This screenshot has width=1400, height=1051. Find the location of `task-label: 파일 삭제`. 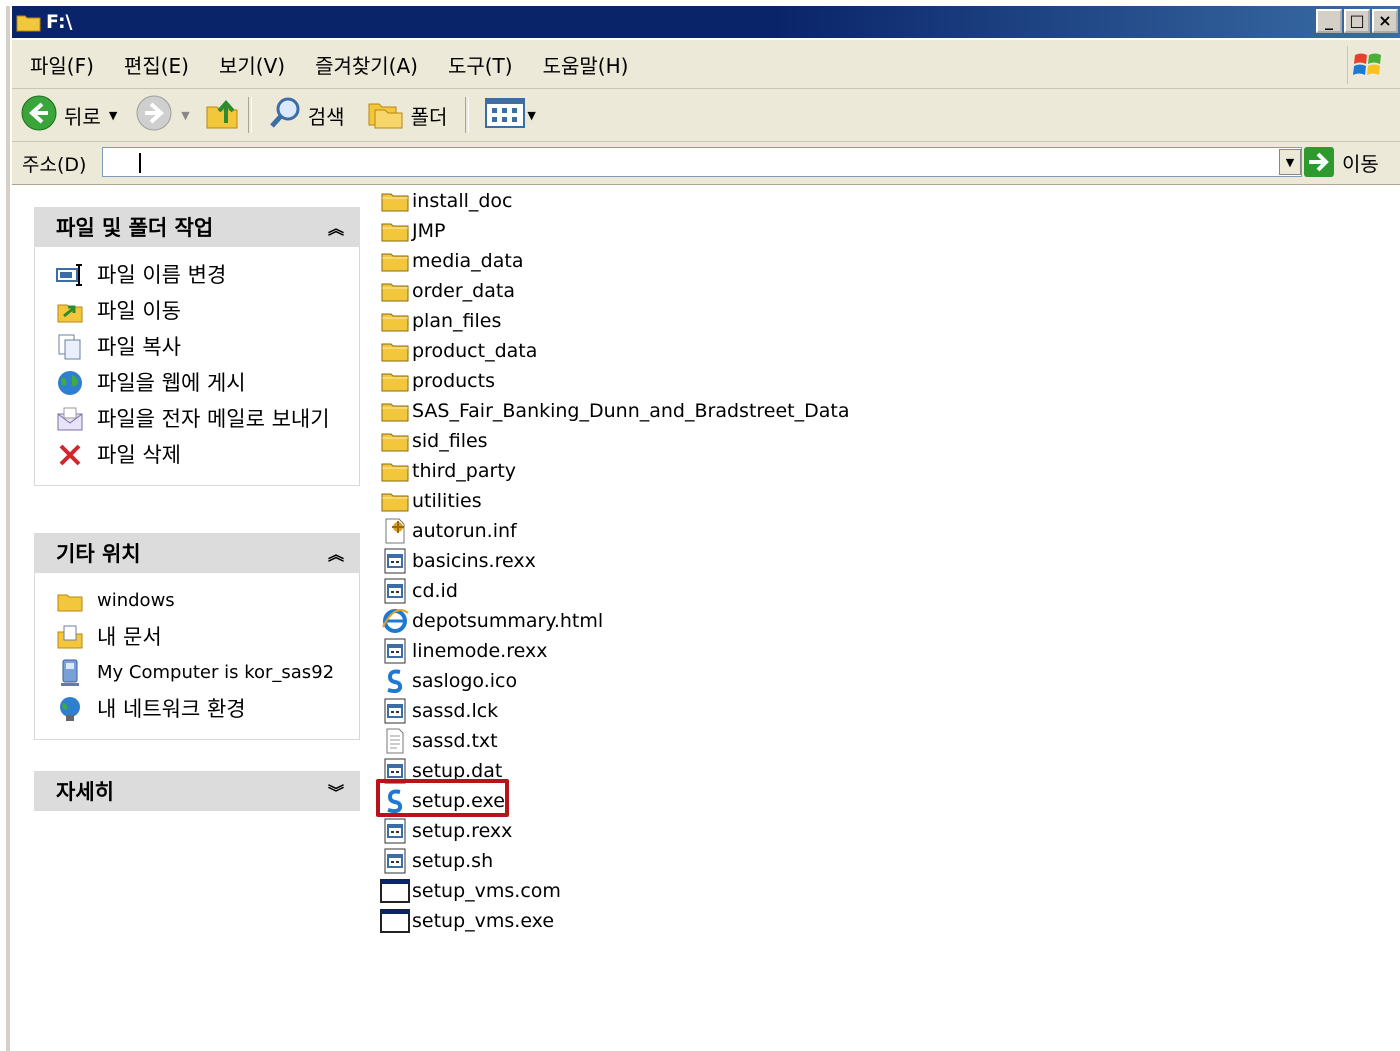

task-label: 파일 삭제 is located at coordinates (139, 455).